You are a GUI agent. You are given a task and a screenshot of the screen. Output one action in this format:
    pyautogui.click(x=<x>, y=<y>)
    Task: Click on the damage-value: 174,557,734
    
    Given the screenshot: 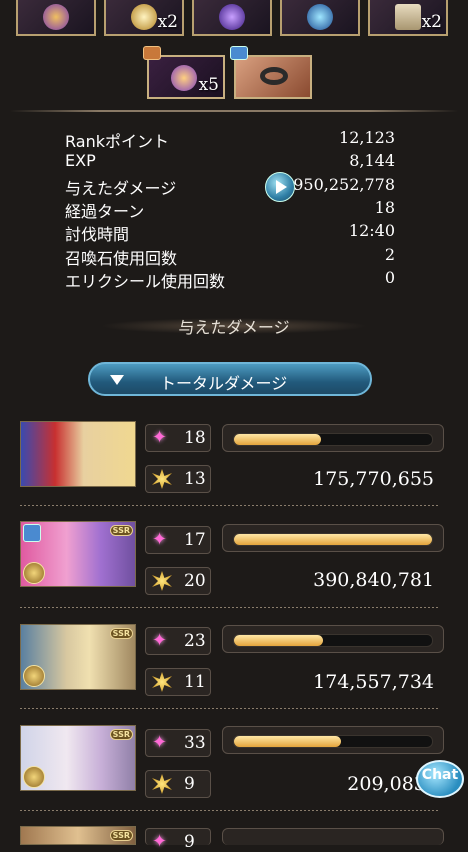 What is the action you would take?
    pyautogui.click(x=373, y=682)
    